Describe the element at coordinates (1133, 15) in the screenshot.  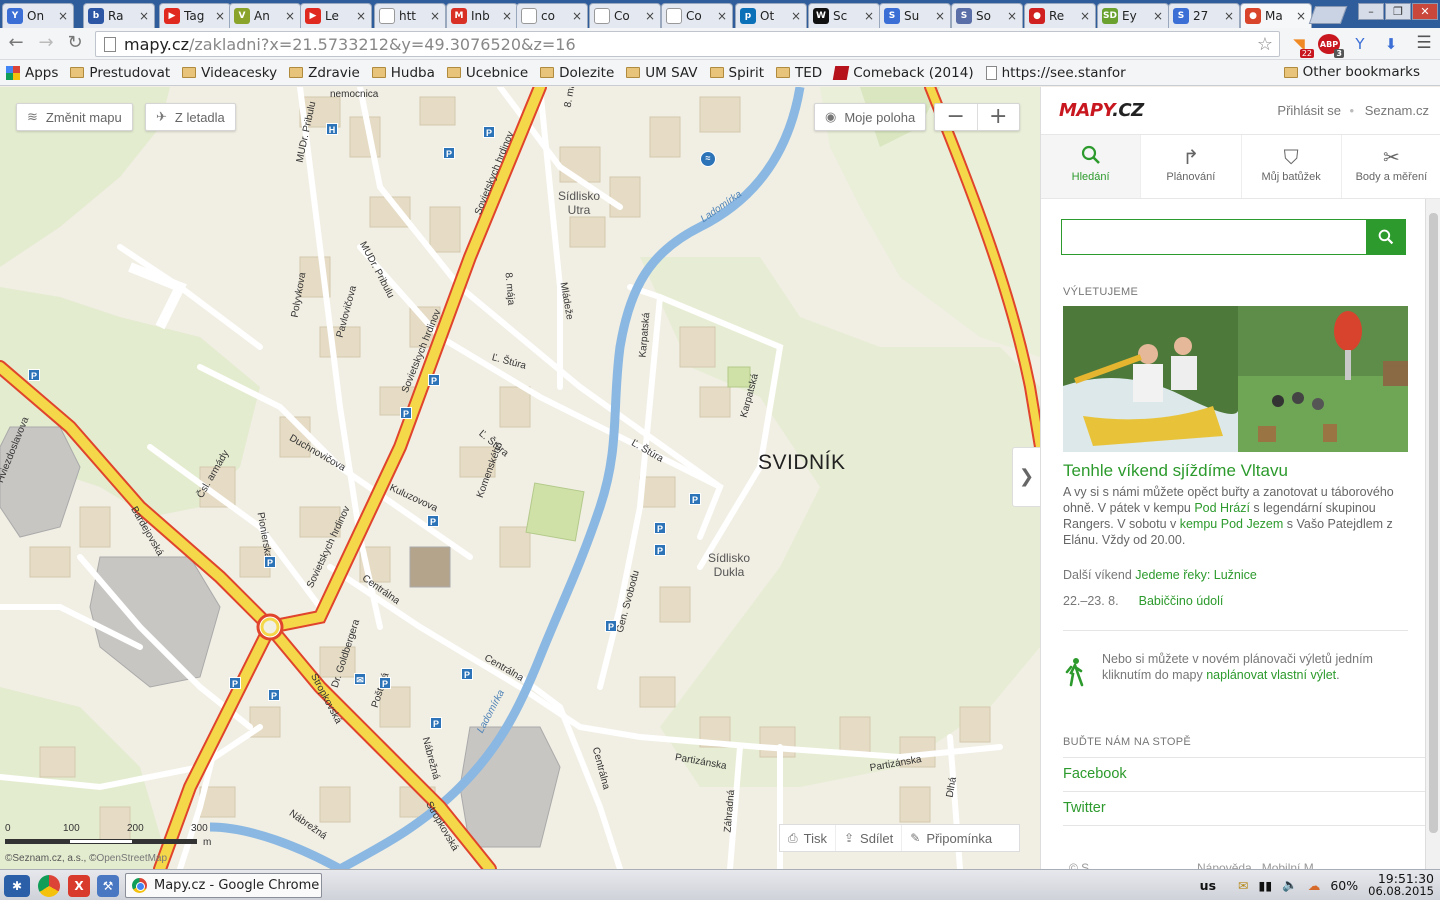
I see `browser-tab: SD Ey ×` at that location.